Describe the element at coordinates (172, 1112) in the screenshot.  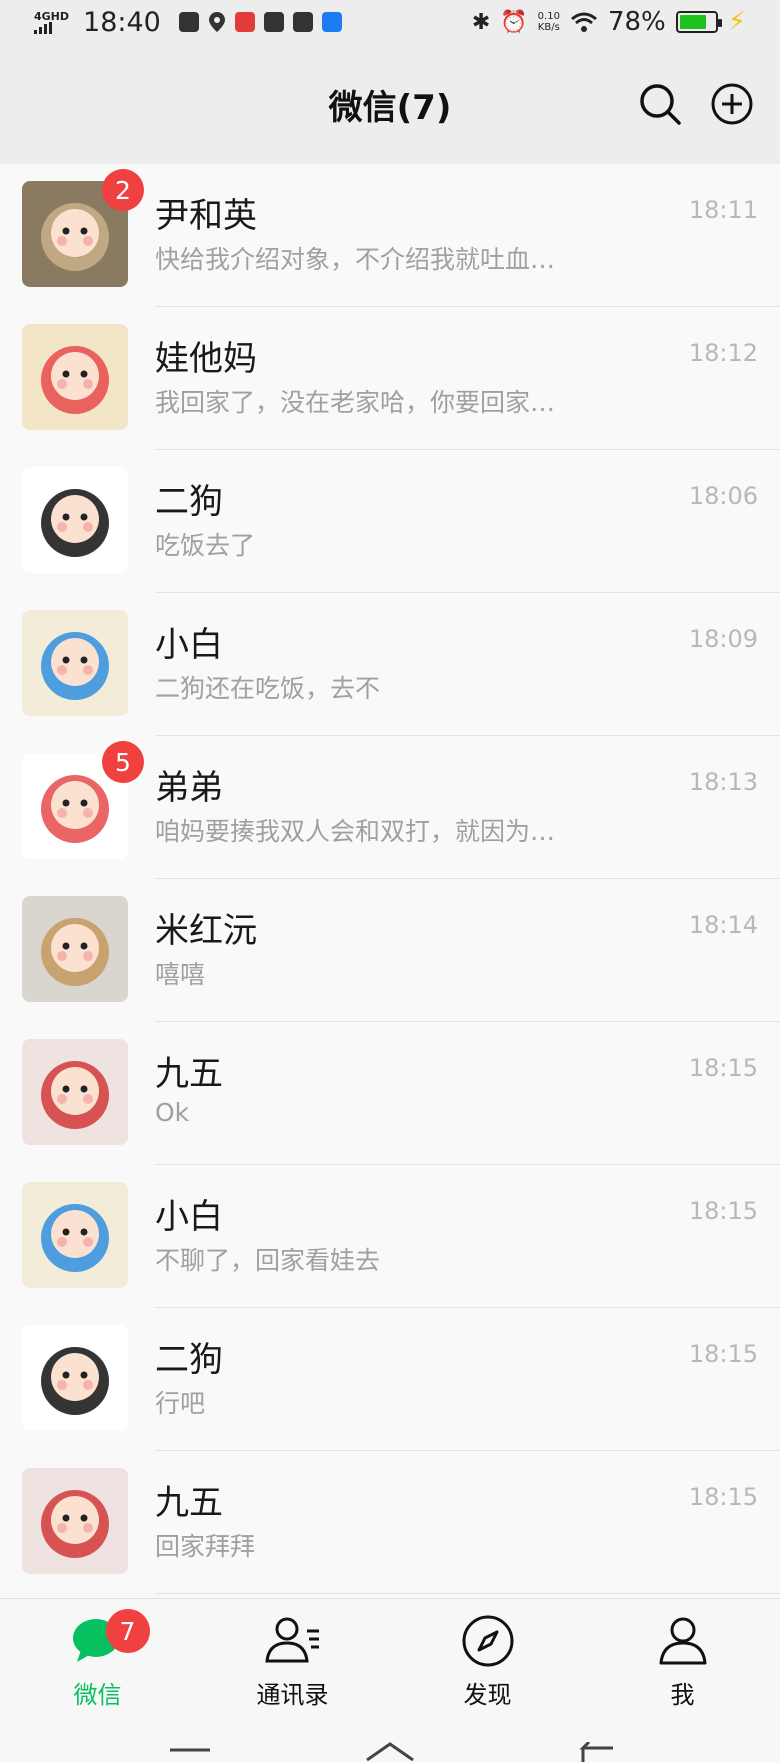
I see `chat-preview: Ok` at that location.